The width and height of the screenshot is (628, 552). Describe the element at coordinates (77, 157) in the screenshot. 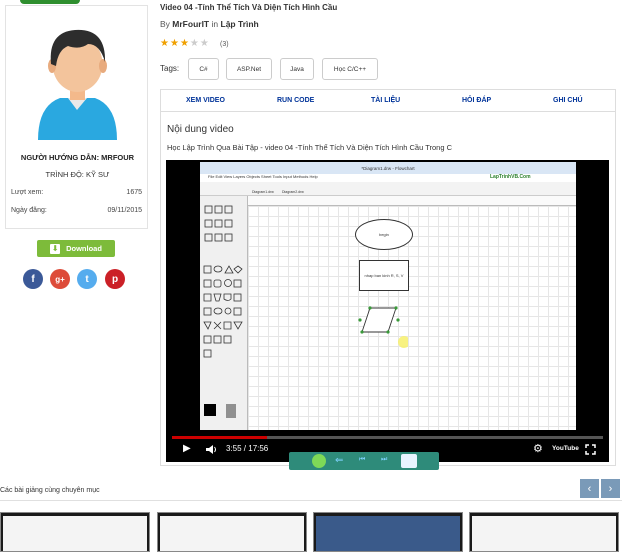

I see `instructor-name: NGƯỜI HƯỚNG DẪN: MRFOUR` at that location.